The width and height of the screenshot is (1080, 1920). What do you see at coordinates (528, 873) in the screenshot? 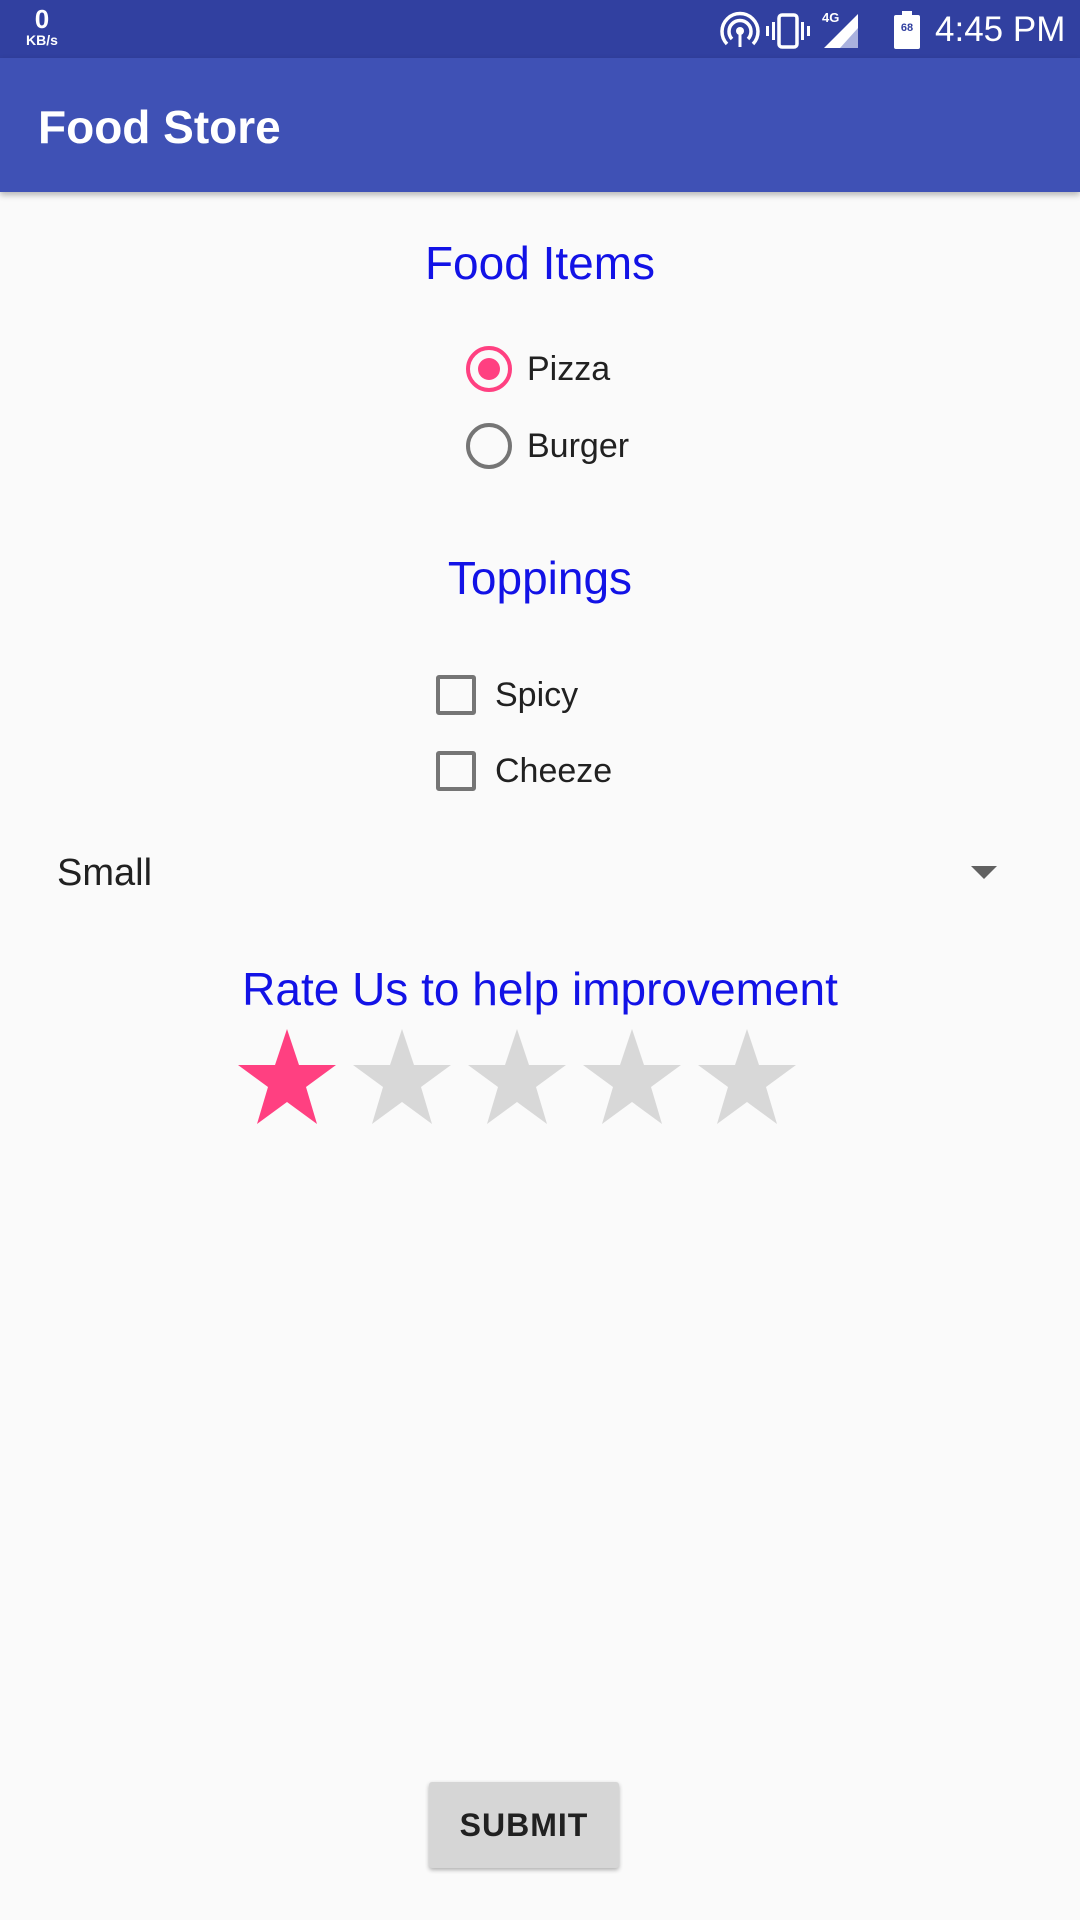
I see `size-spinner: Small` at bounding box center [528, 873].